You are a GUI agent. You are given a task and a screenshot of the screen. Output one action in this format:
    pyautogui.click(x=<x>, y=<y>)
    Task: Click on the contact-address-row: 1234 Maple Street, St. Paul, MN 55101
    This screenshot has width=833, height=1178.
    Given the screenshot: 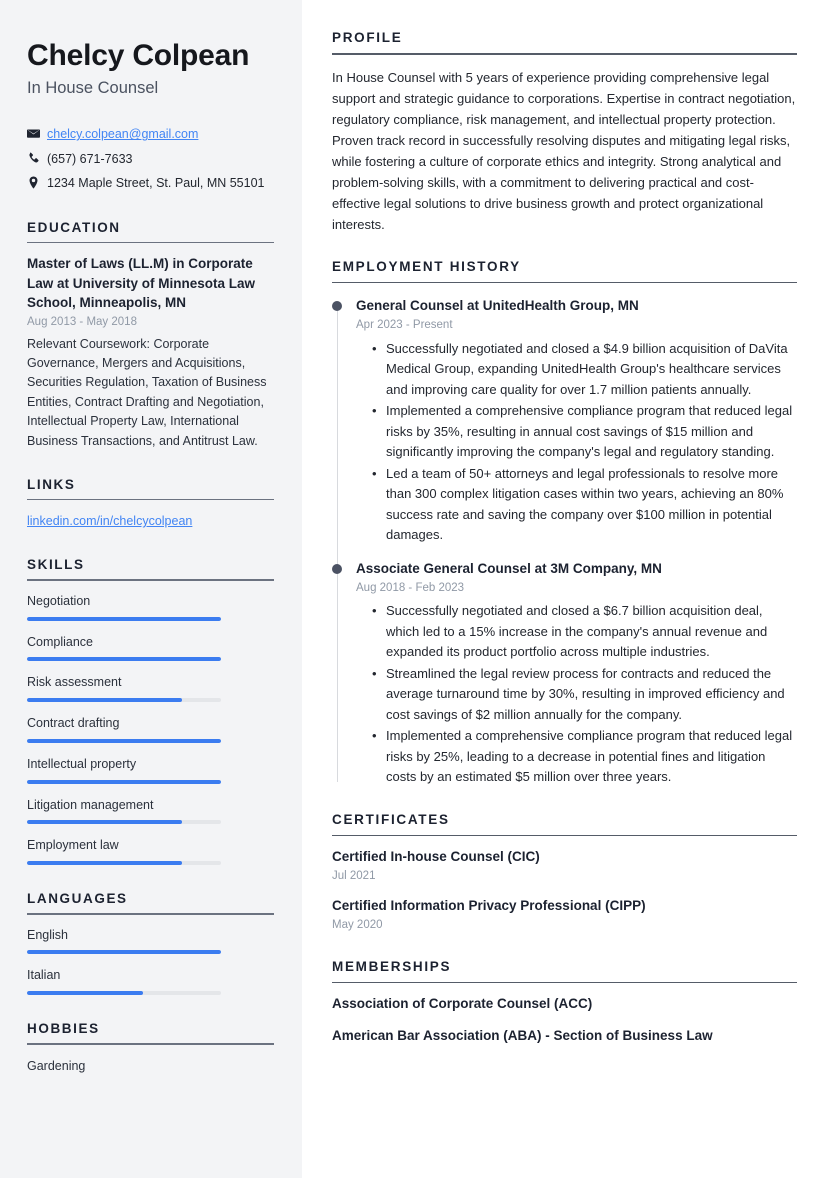 What is the action you would take?
    pyautogui.click(x=150, y=183)
    